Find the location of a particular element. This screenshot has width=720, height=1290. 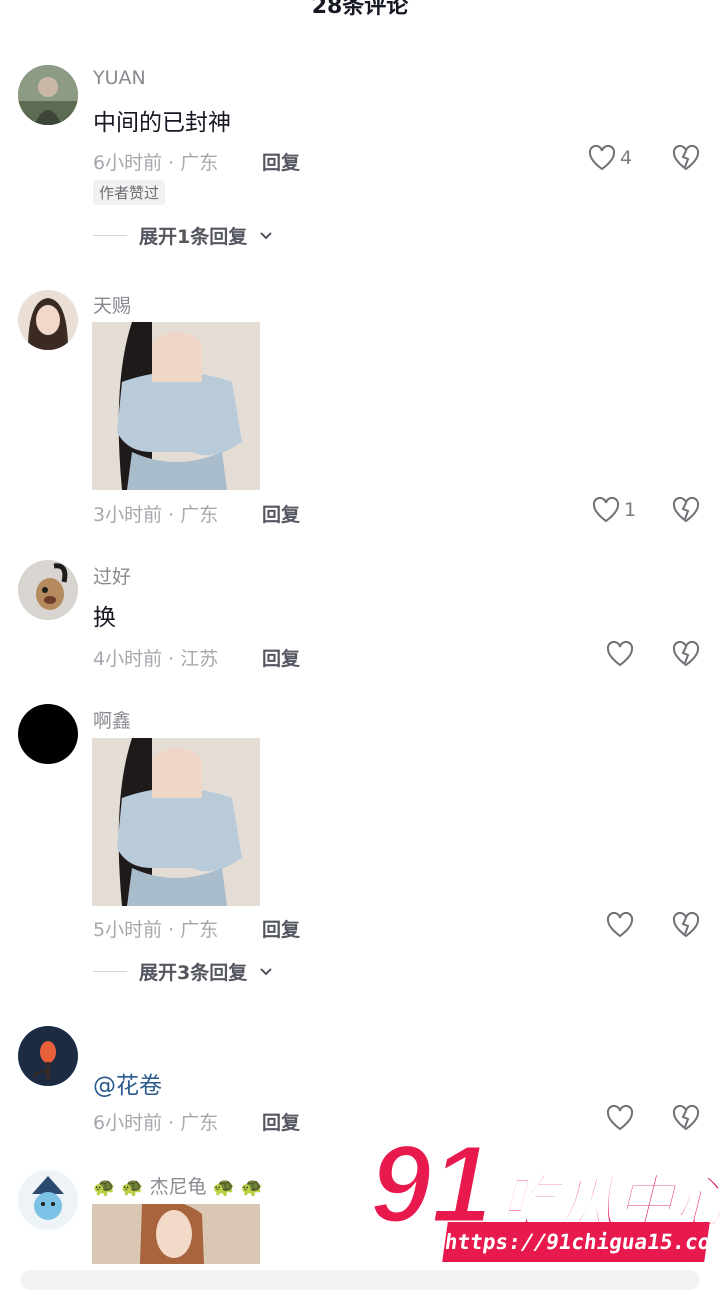

comment-count-title: 28条评论 is located at coordinates (360, 9).